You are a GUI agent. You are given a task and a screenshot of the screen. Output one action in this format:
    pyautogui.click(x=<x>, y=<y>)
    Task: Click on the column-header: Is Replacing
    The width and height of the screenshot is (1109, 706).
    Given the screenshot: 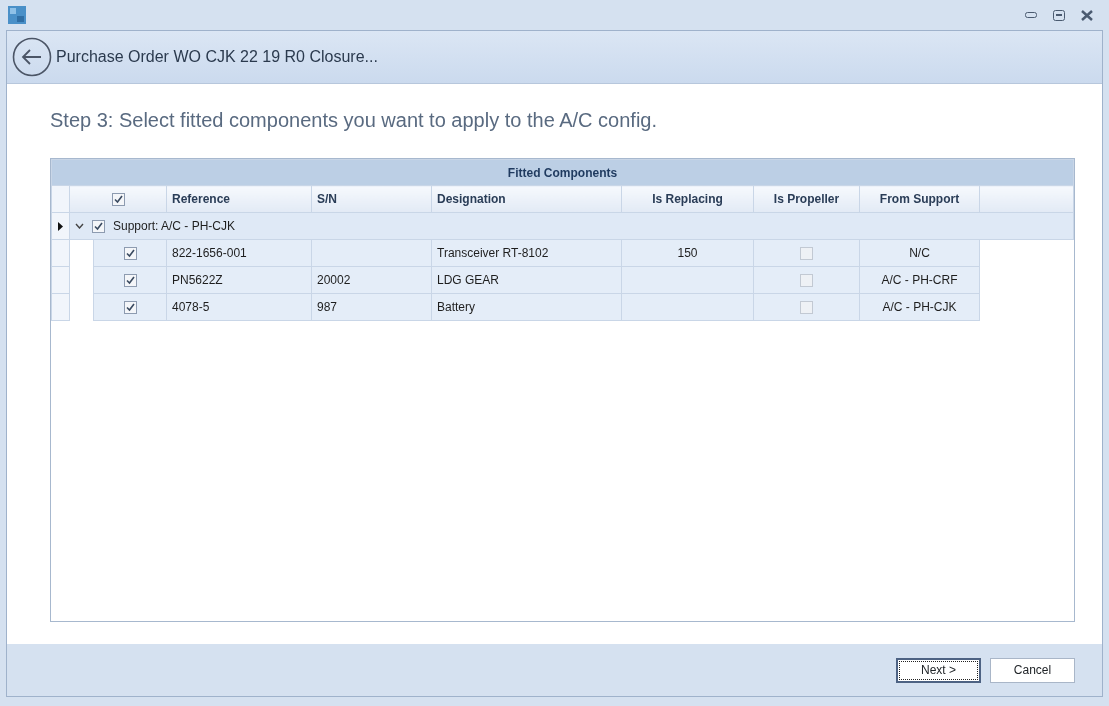 What is the action you would take?
    pyautogui.click(x=687, y=199)
    